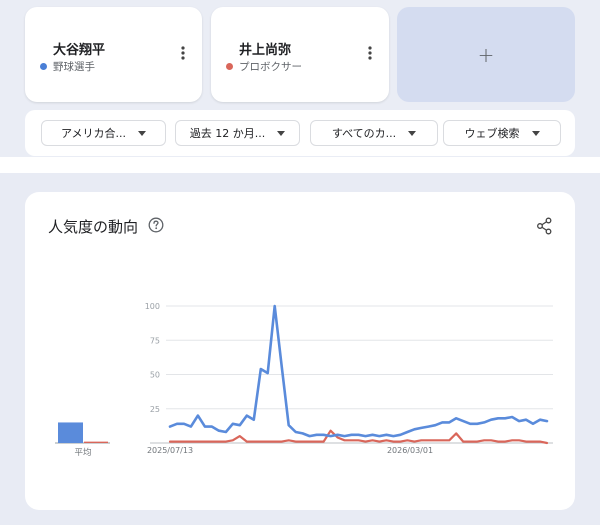 The height and width of the screenshot is (525, 600). Describe the element at coordinates (155, 409) in the screenshot. I see `y-tick-label: 25` at that location.